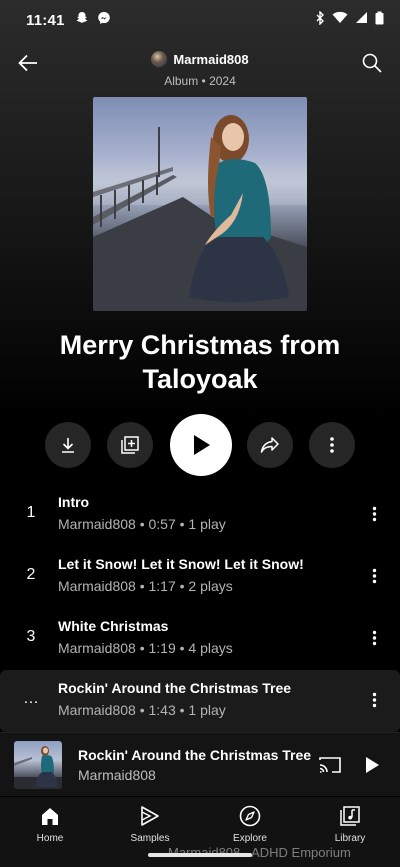 The image size is (400, 867). Describe the element at coordinates (250, 816) in the screenshot. I see `compass-icon` at that location.